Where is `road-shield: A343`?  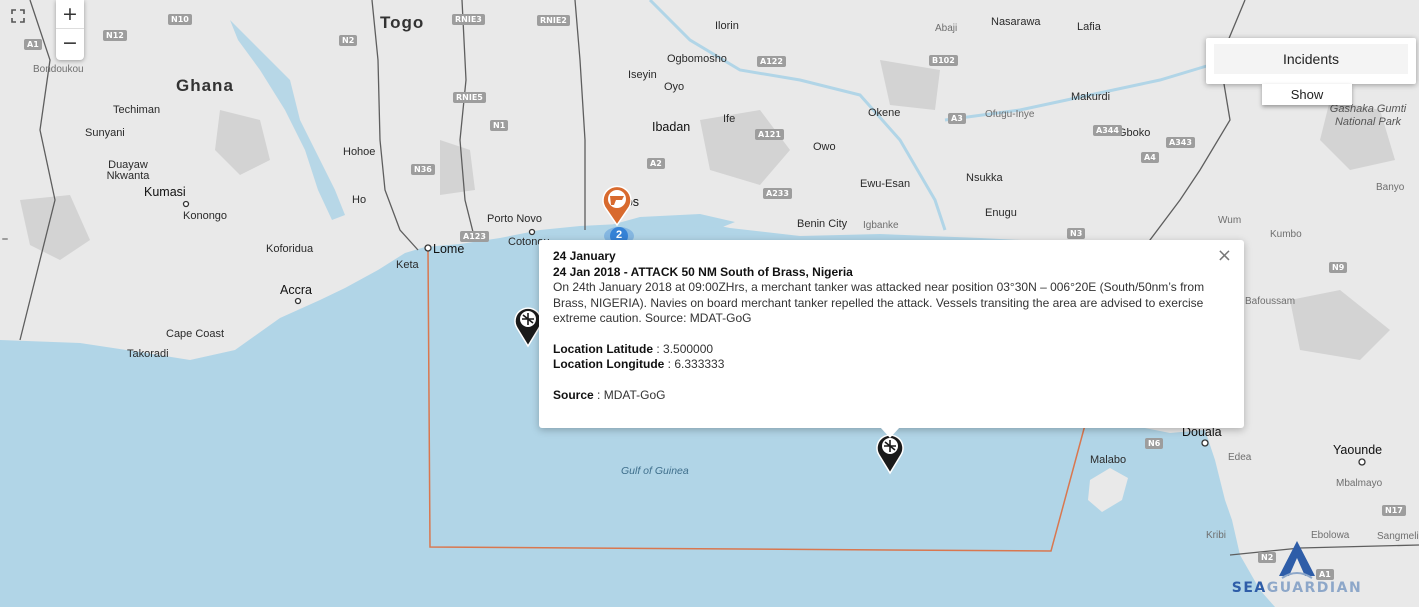 road-shield: A343 is located at coordinates (1180, 142).